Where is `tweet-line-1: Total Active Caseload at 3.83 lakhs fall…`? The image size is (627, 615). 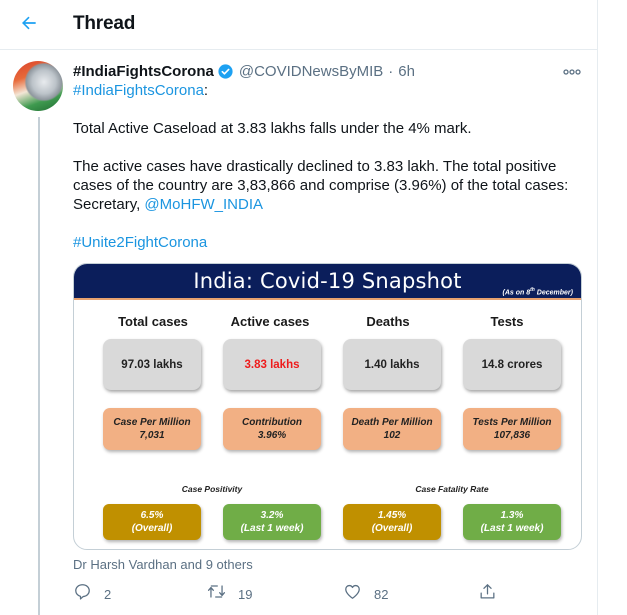
tweet-line-1: Total Active Caseload at 3.83 lakhs fall… is located at coordinates (272, 128).